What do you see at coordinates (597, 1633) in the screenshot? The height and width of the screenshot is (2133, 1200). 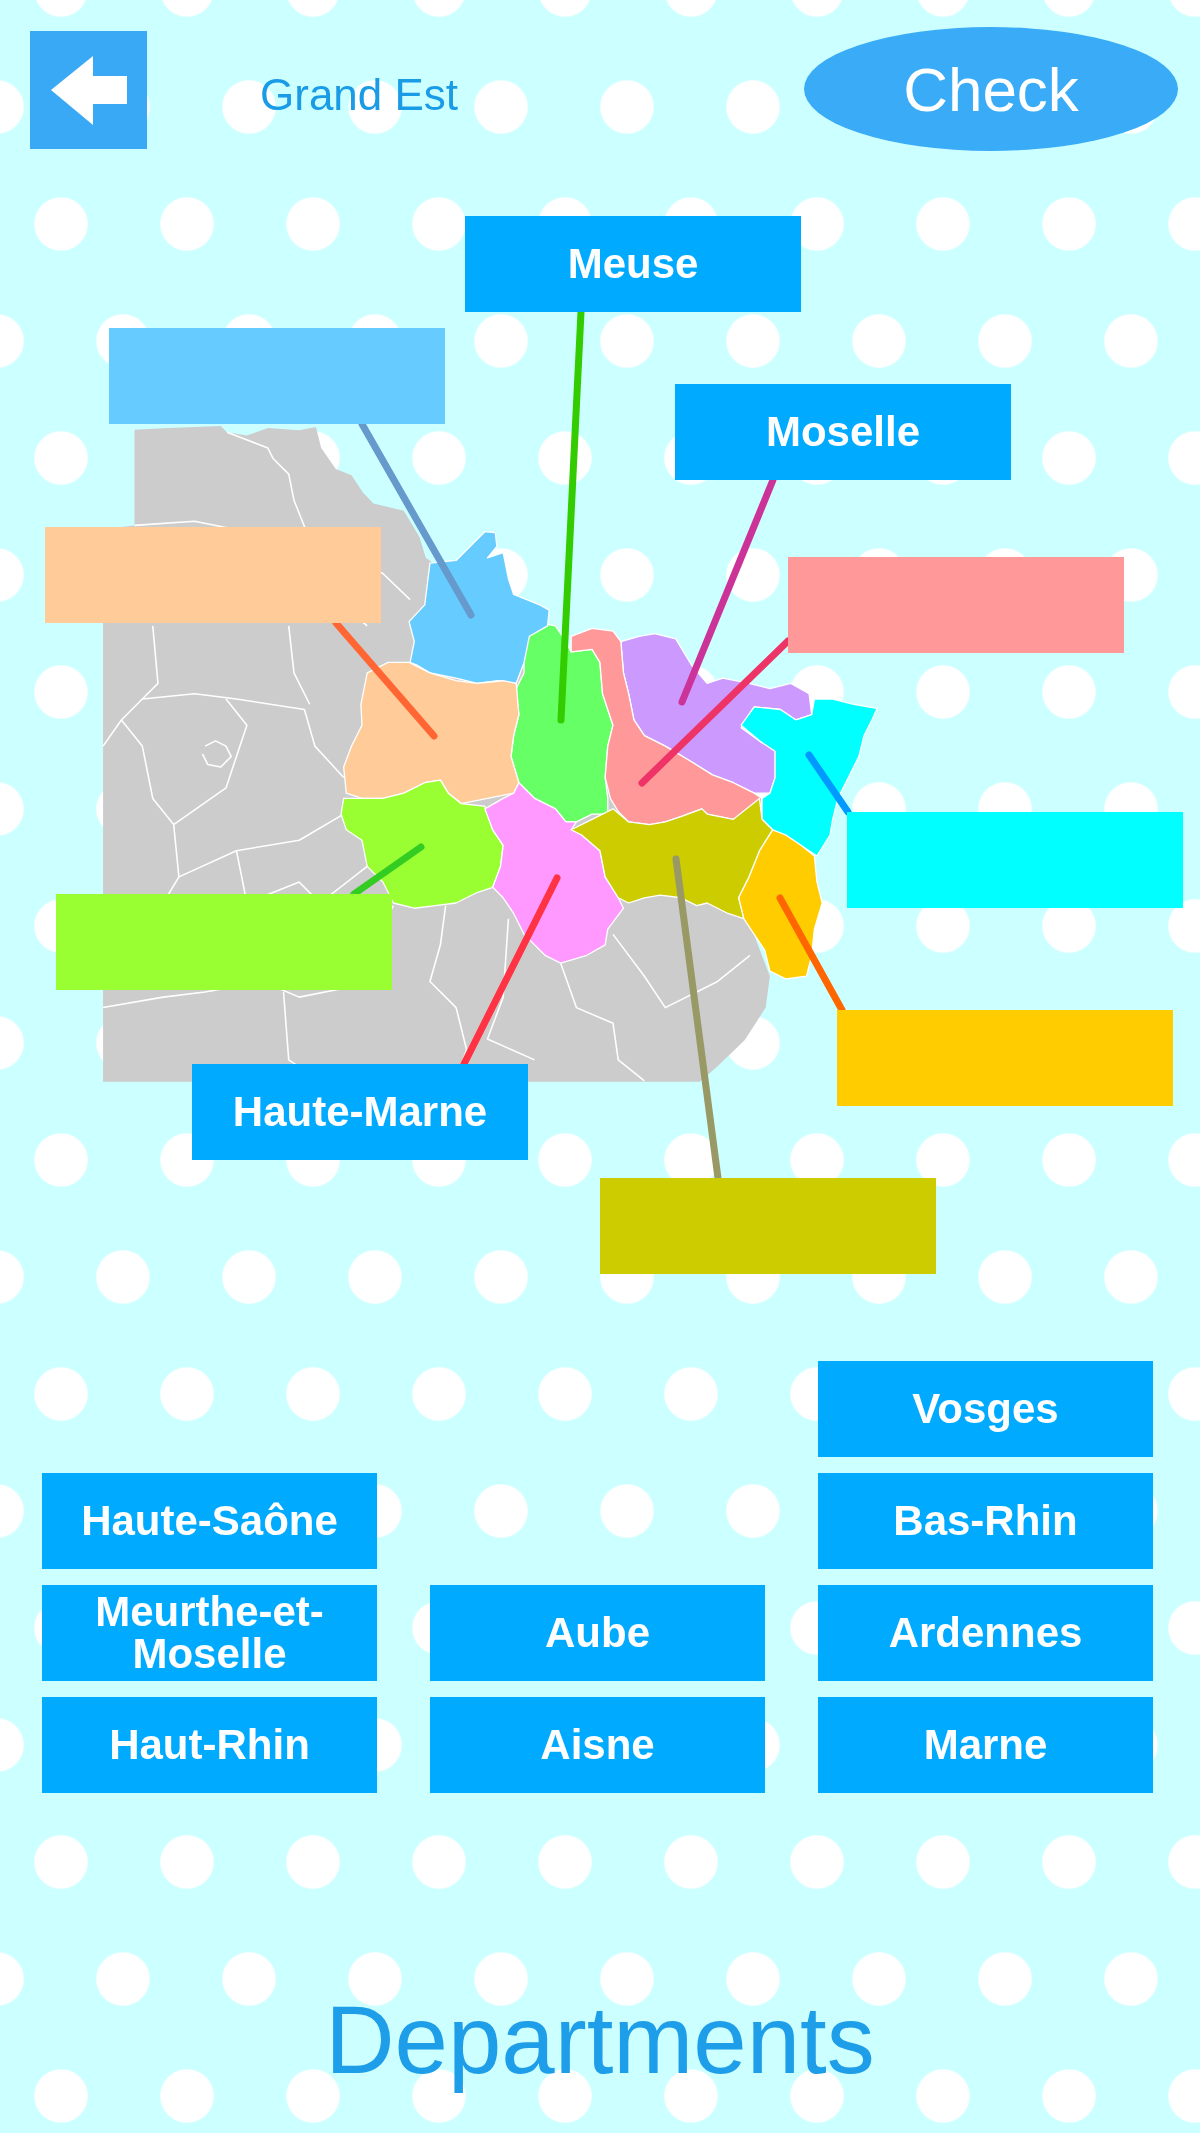 I see `answer-tile: Aube` at bounding box center [597, 1633].